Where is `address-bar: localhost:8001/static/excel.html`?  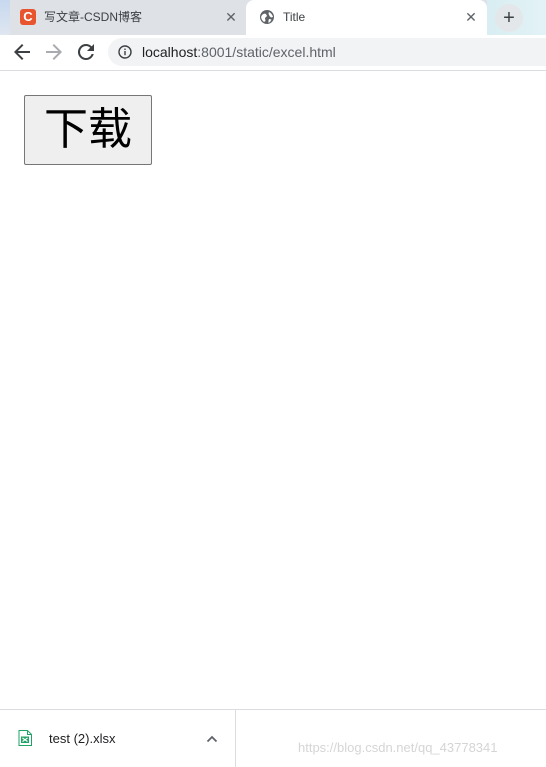 address-bar: localhost:8001/static/excel.html is located at coordinates (327, 52).